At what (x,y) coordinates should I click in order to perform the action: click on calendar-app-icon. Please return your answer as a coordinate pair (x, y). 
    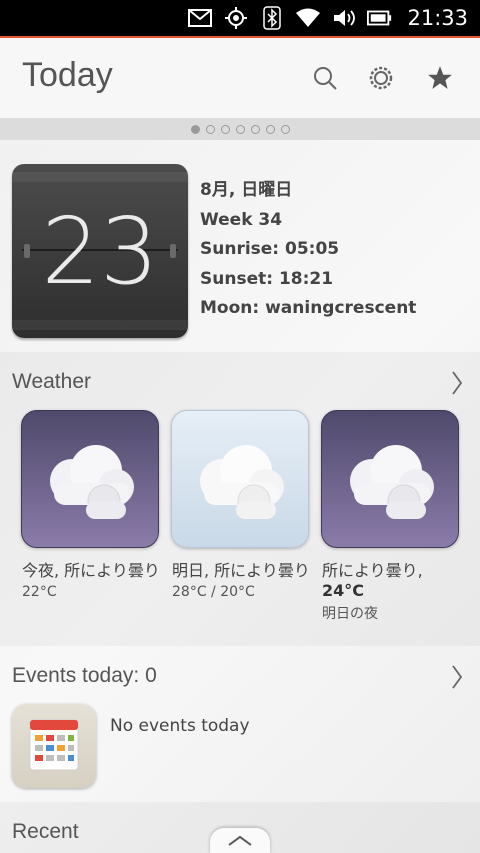
    Looking at the image, I should click on (54, 746).